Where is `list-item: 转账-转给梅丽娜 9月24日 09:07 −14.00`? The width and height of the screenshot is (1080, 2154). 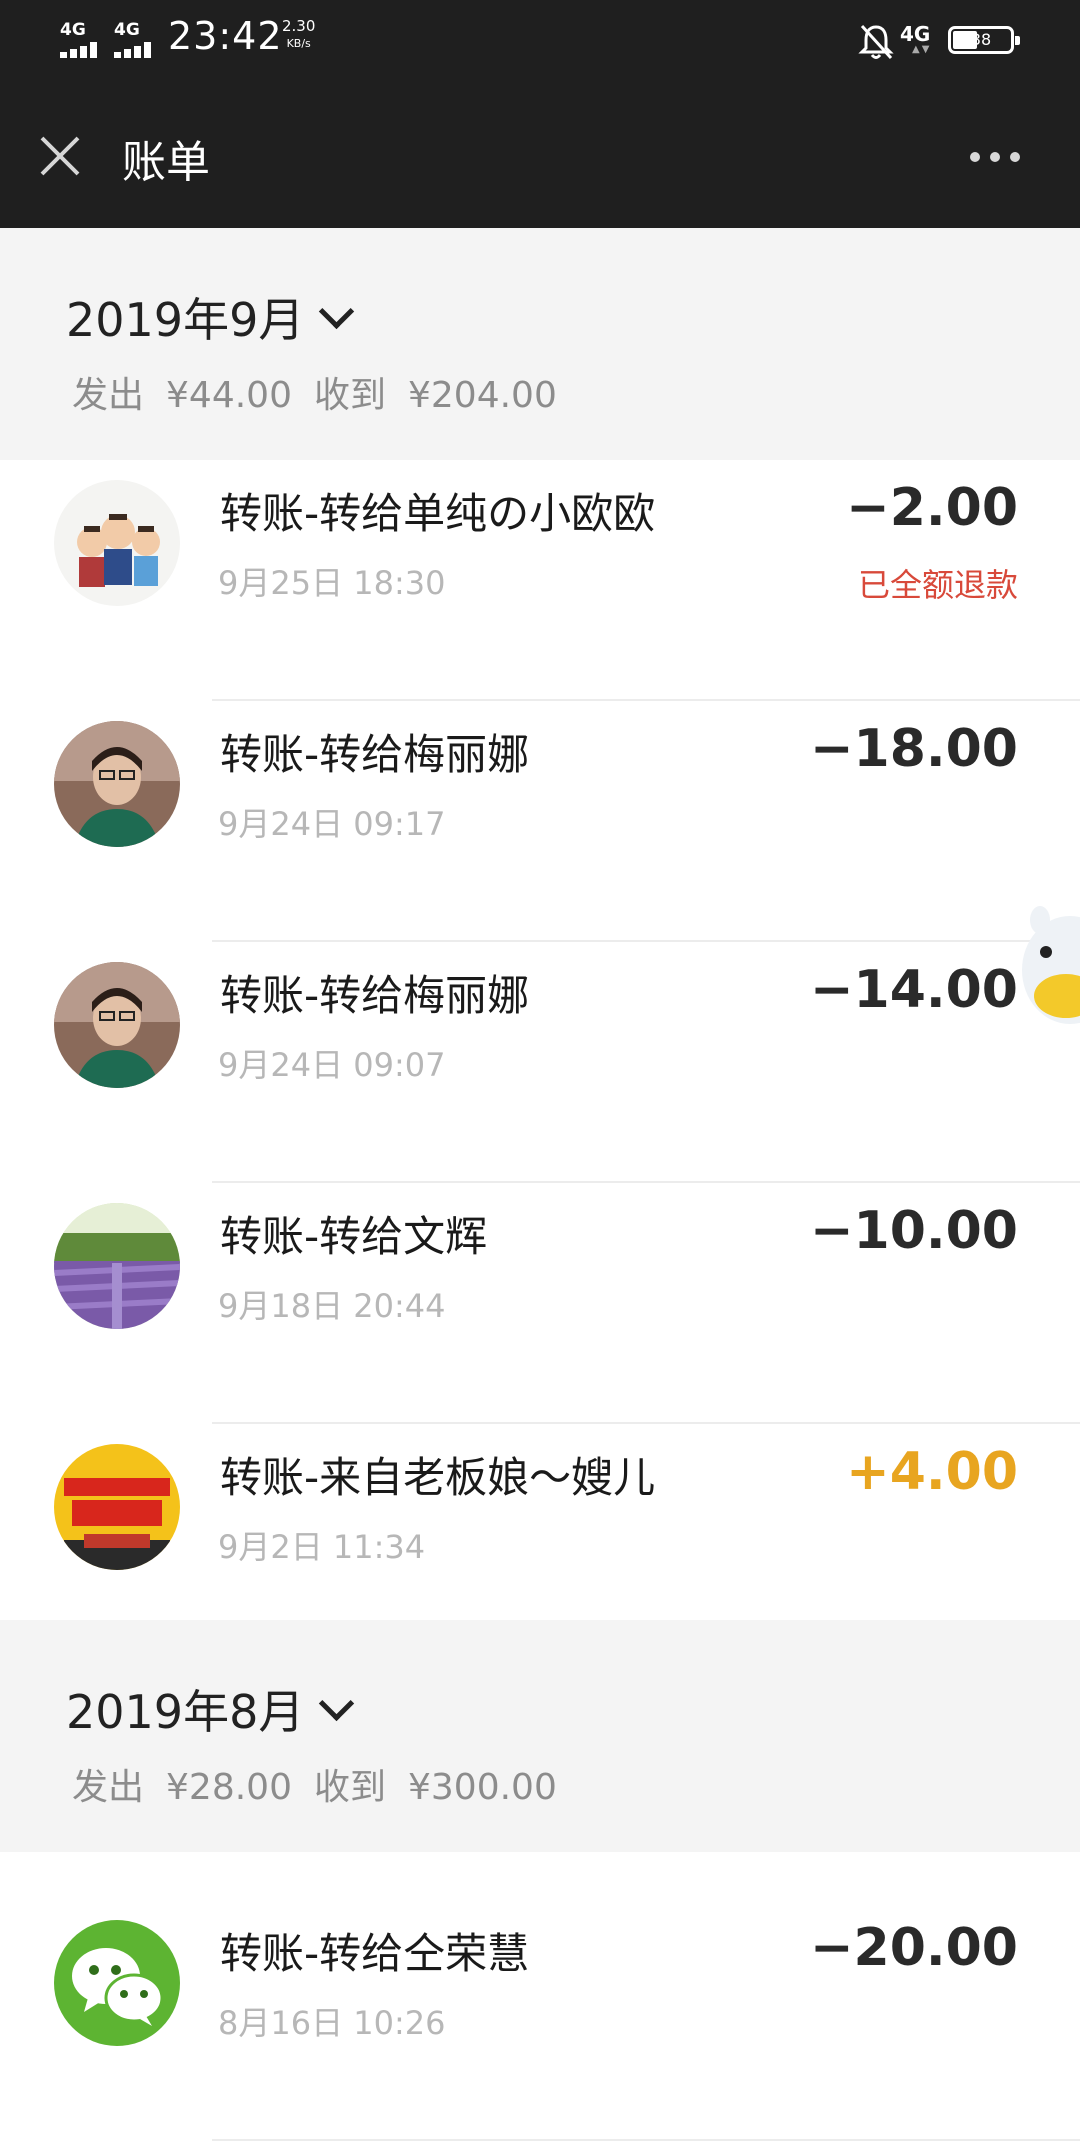 list-item: 转账-转给梅丽娜 9月24日 09:07 −14.00 is located at coordinates (540, 1062).